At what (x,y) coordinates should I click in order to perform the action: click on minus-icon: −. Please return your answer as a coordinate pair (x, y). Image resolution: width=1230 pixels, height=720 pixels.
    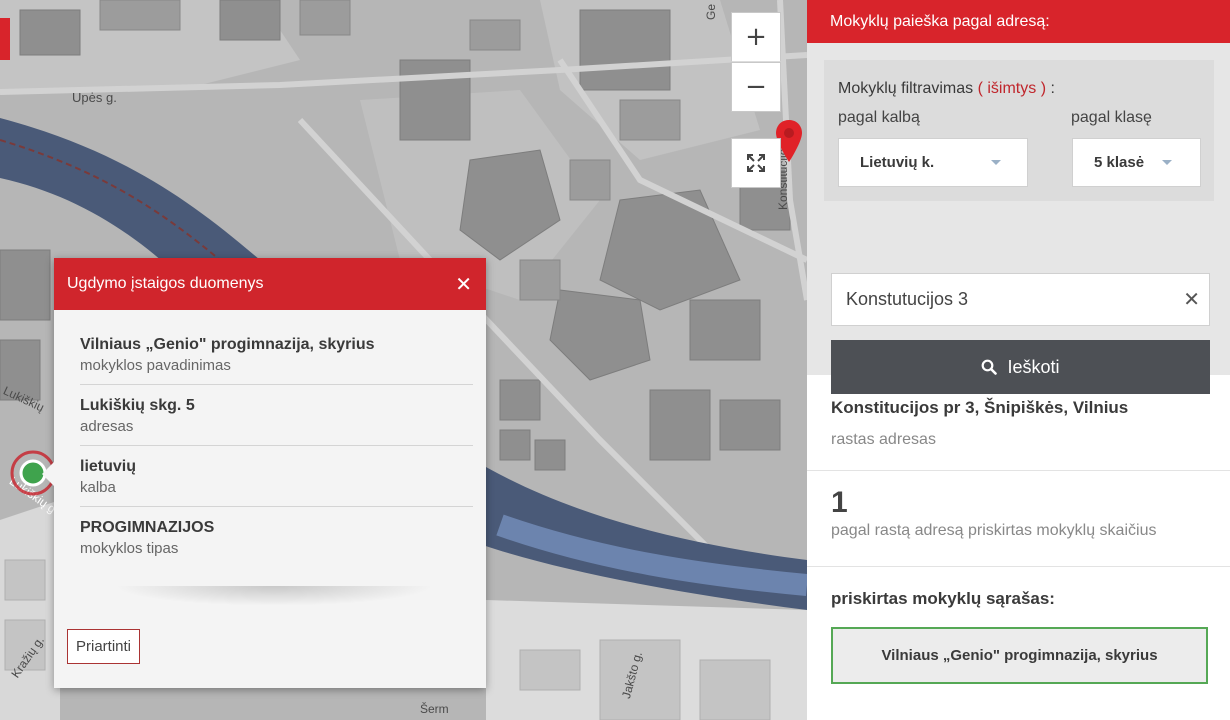
    Looking at the image, I should click on (756, 87).